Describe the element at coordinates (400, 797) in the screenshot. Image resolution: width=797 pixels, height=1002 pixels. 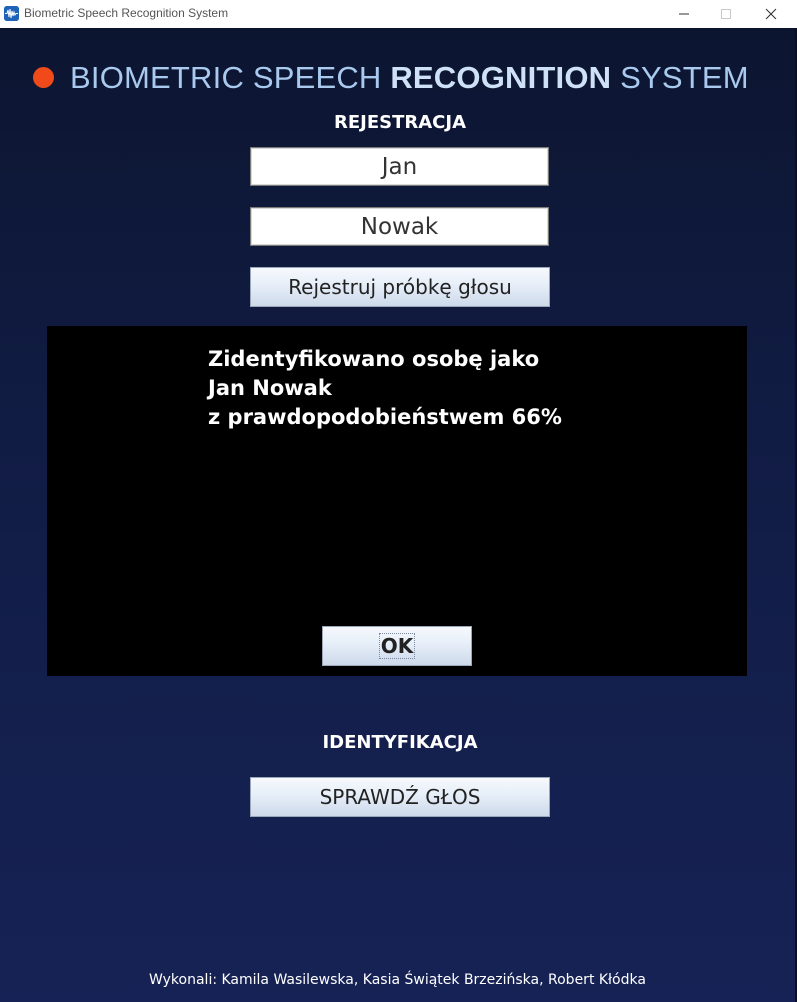
I see `check-voice-button: SPRAWDŹ GŁOS` at that location.